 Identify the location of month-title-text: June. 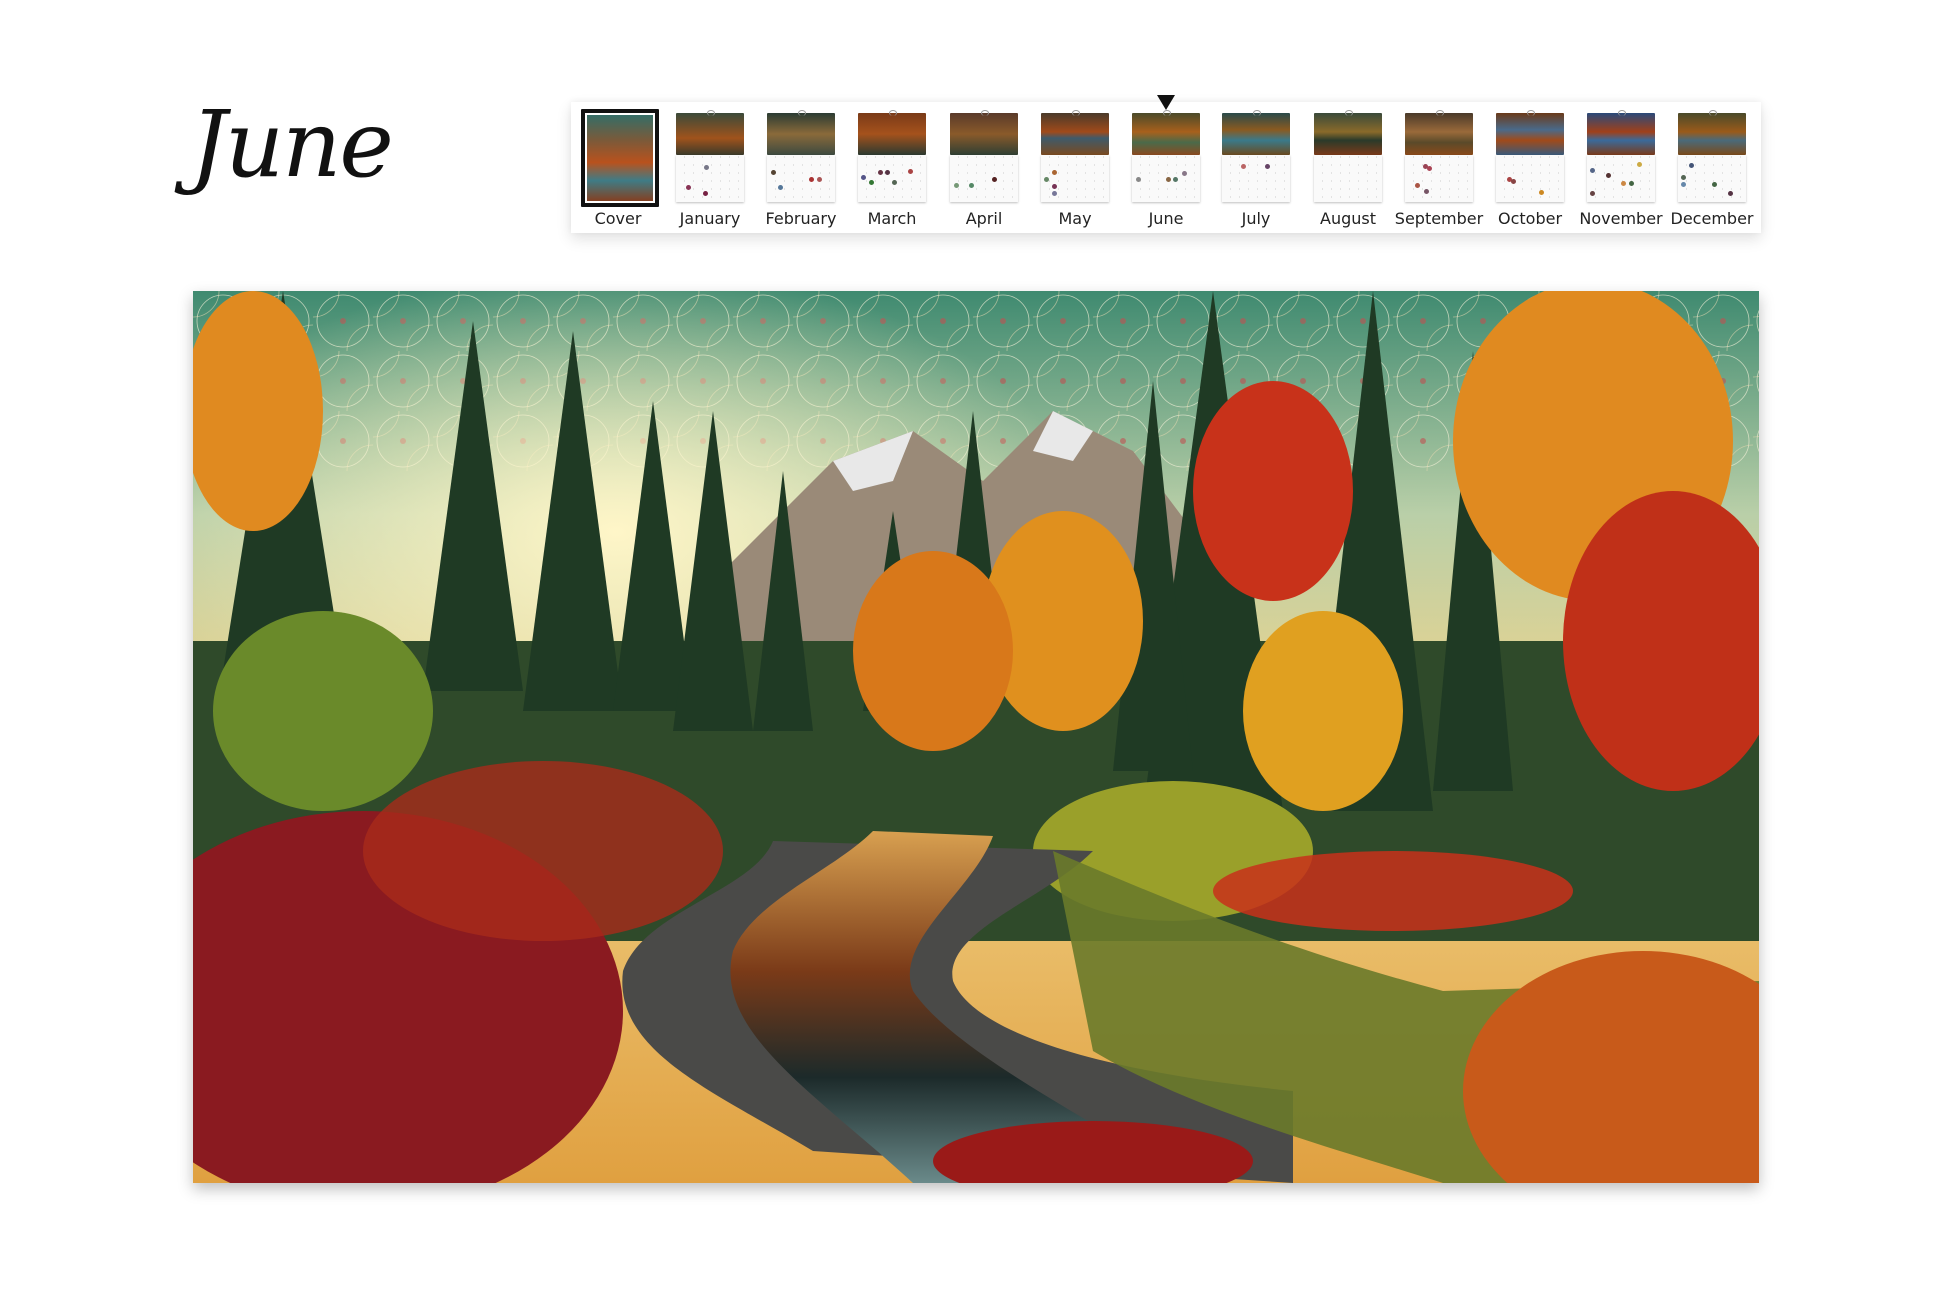
(292, 144).